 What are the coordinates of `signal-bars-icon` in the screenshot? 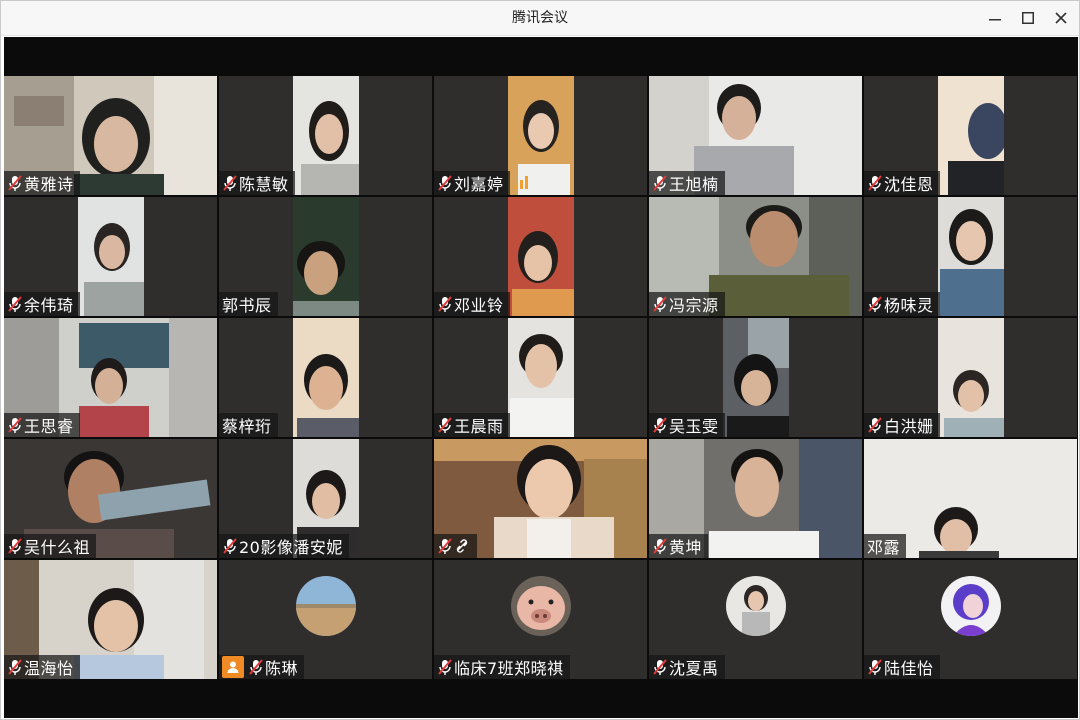 It's located at (521, 182).